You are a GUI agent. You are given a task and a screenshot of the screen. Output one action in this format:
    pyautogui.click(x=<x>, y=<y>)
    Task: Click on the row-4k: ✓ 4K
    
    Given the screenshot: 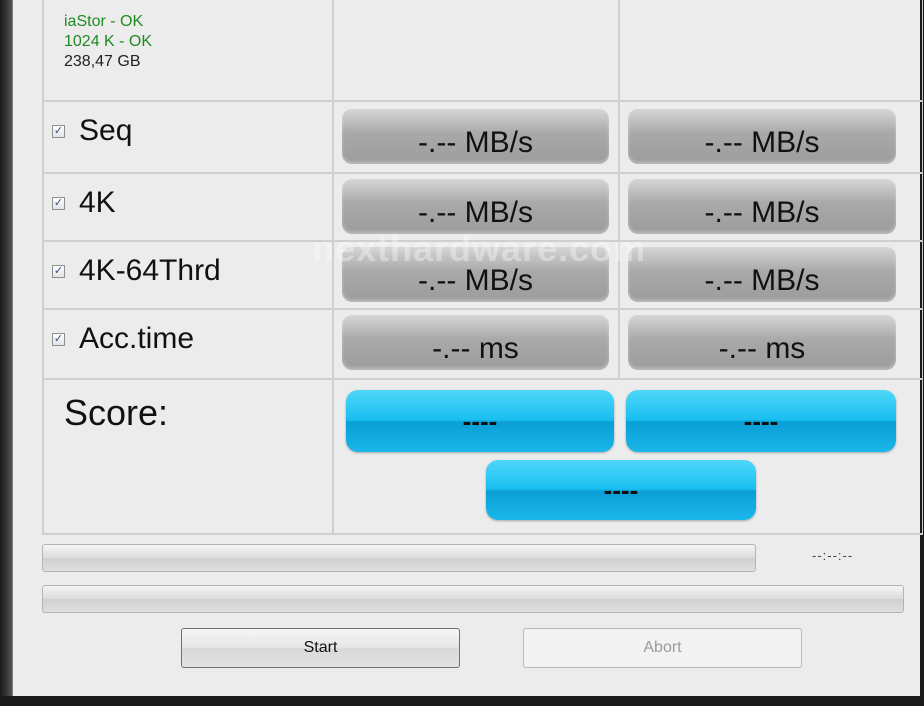 What is the action you would take?
    pyautogui.click(x=84, y=203)
    